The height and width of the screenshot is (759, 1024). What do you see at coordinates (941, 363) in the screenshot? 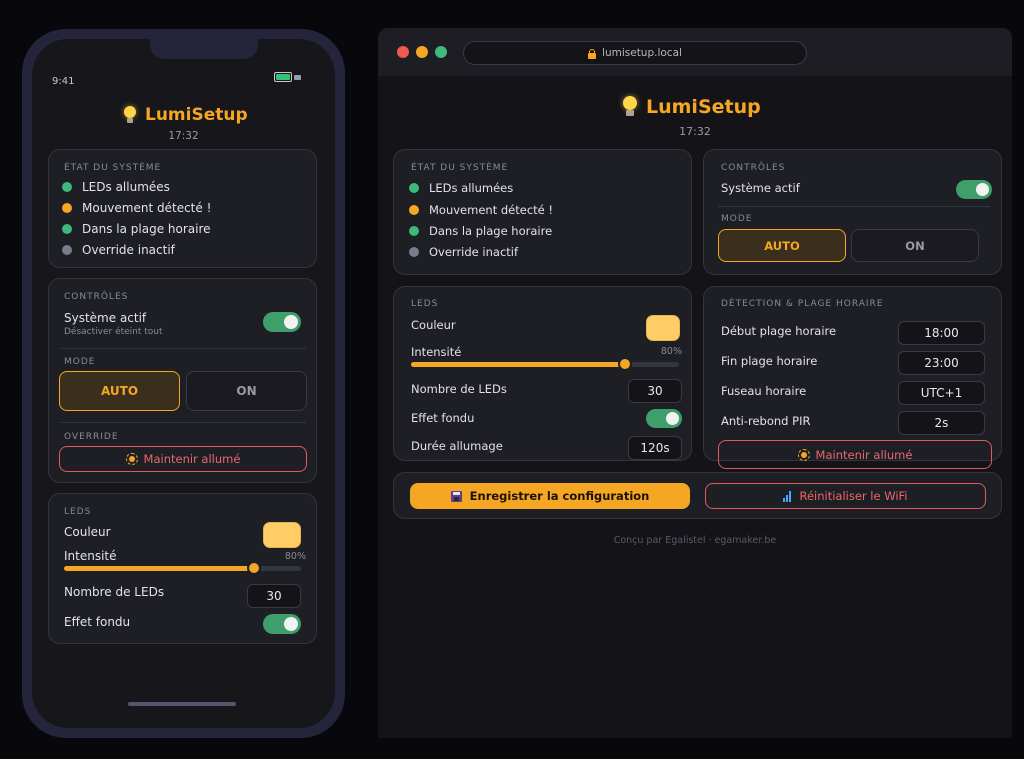
I see `end-time-input: 23:00` at bounding box center [941, 363].